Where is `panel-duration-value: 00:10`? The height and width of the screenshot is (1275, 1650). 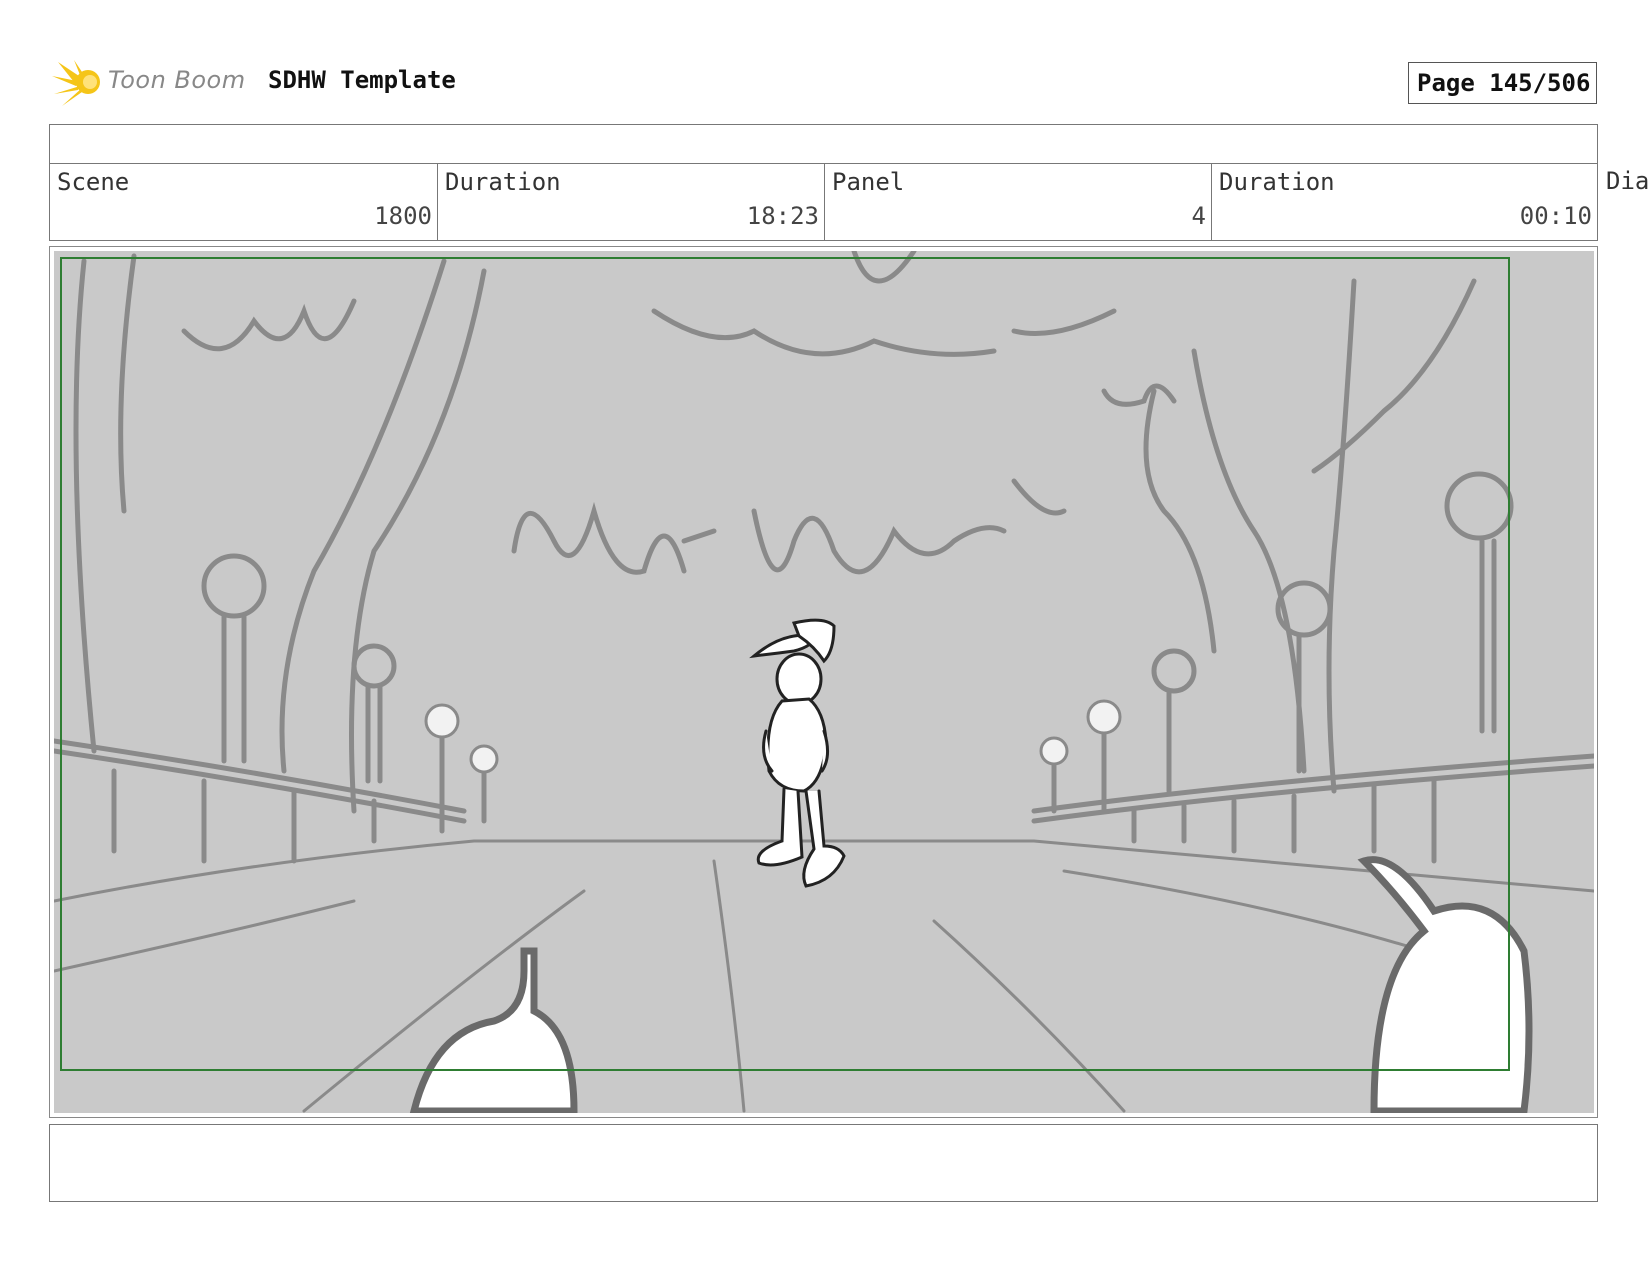
panel-duration-value: 00:10 is located at coordinates (1555, 216).